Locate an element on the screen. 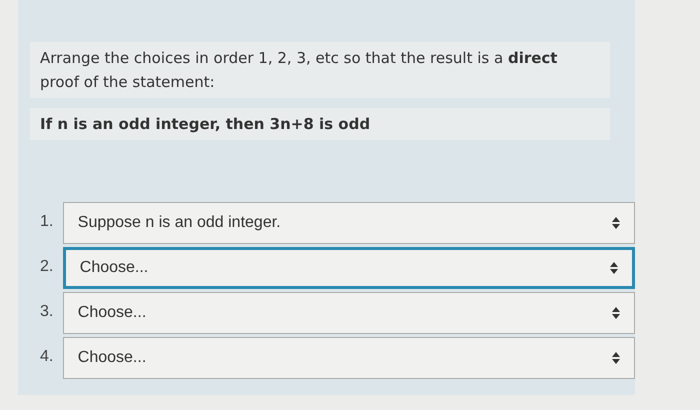  answer-dropdown: Suppose n is an odd integer. is located at coordinates (348, 223).